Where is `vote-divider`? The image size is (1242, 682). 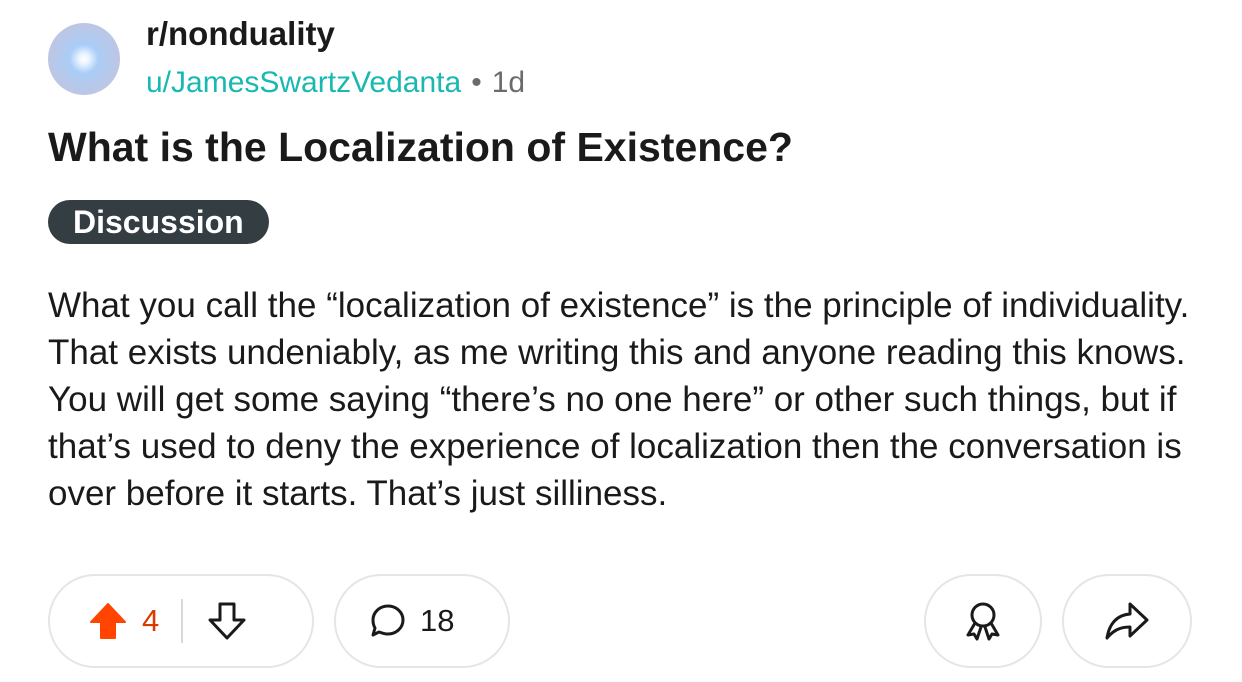 vote-divider is located at coordinates (182, 621).